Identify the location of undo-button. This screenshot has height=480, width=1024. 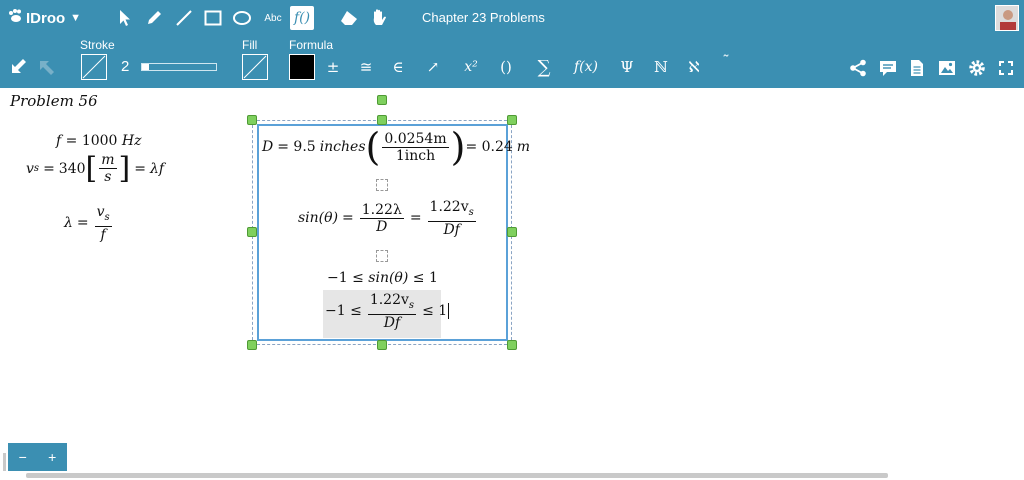
(18, 69).